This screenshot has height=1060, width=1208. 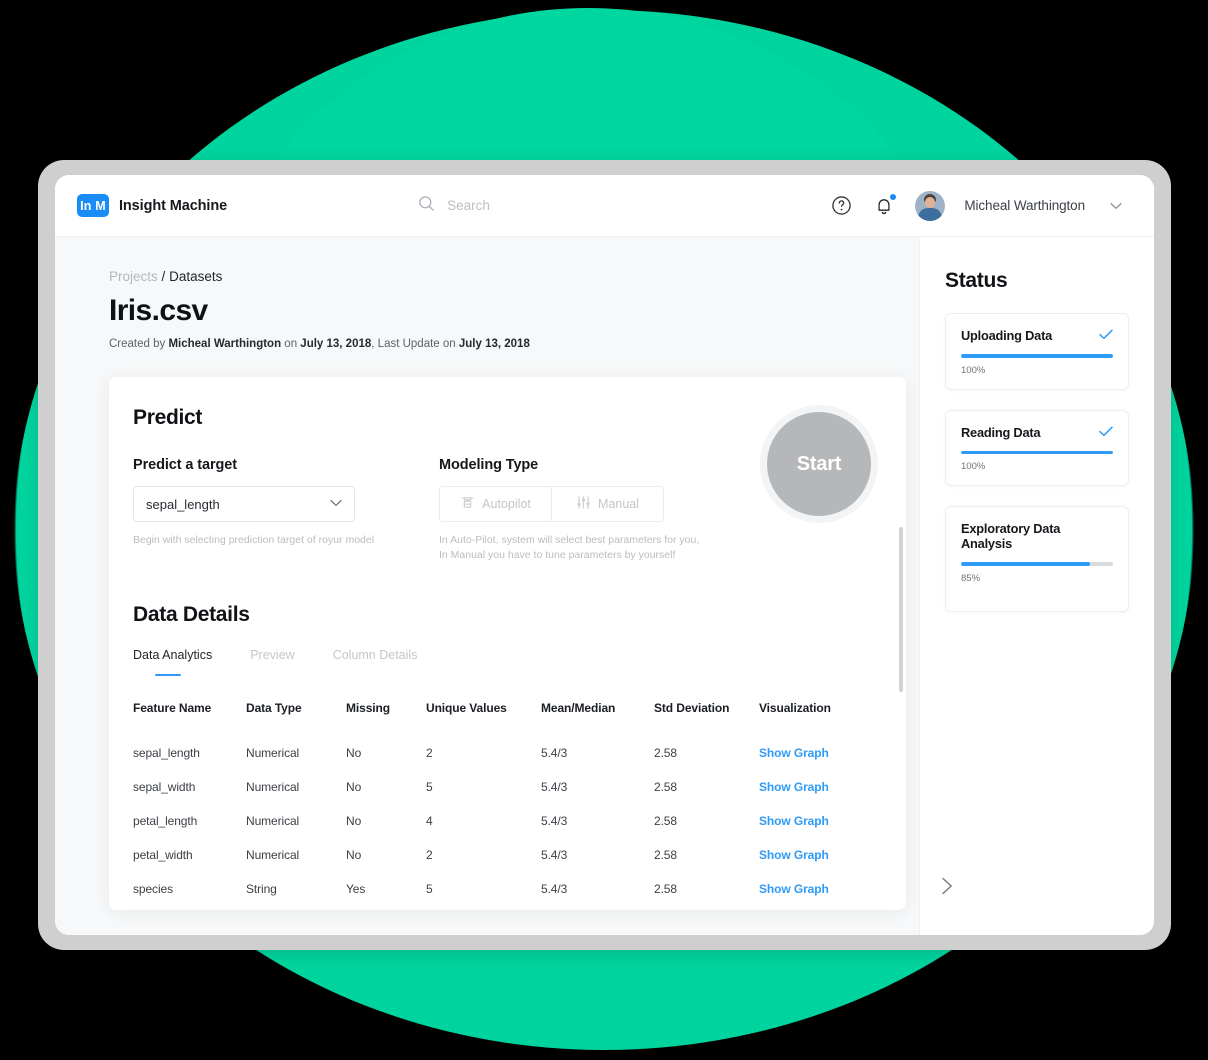 I want to click on brand-name: Insight Machine, so click(x=173, y=205).